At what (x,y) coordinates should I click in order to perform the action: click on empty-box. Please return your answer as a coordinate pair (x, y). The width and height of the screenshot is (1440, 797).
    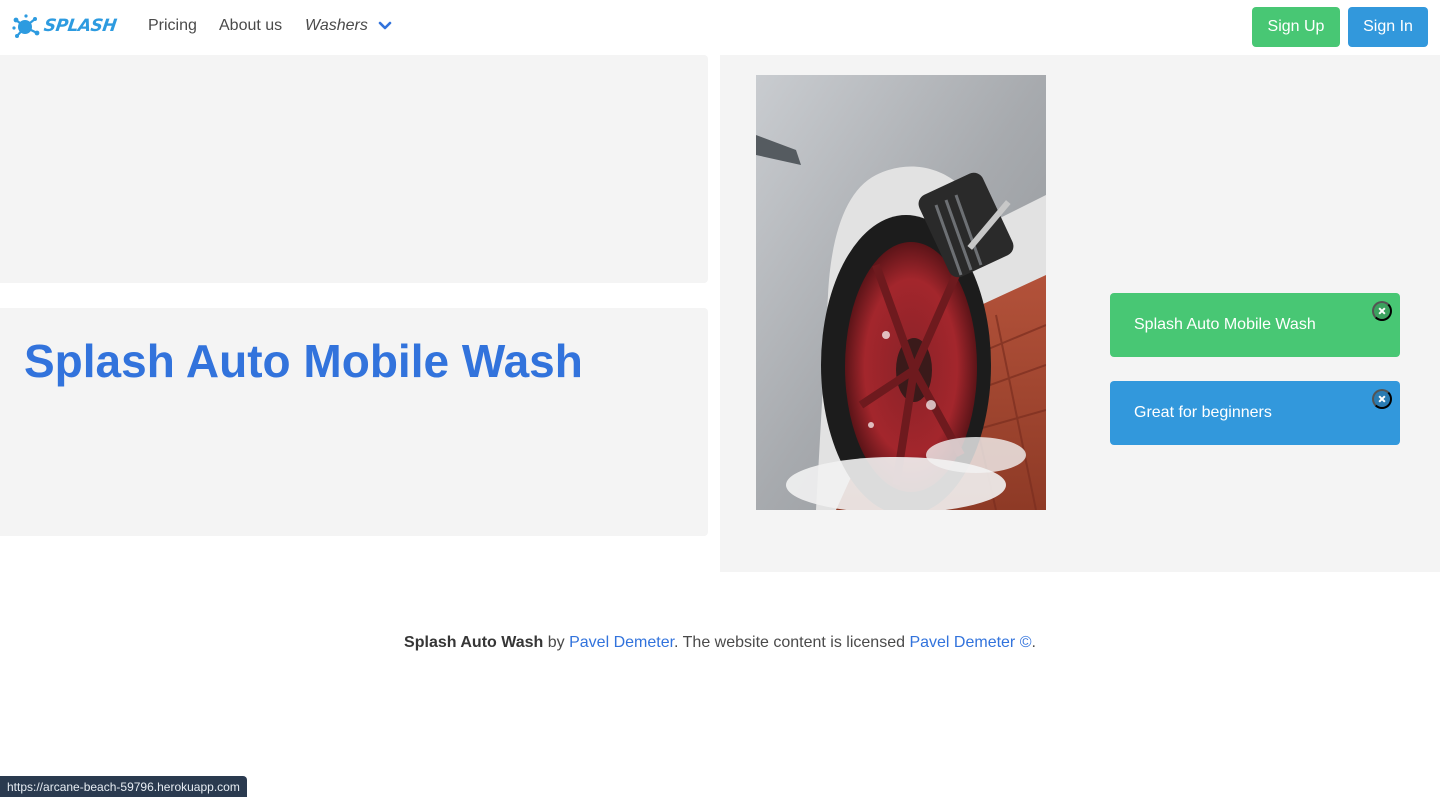
    Looking at the image, I should click on (354, 169).